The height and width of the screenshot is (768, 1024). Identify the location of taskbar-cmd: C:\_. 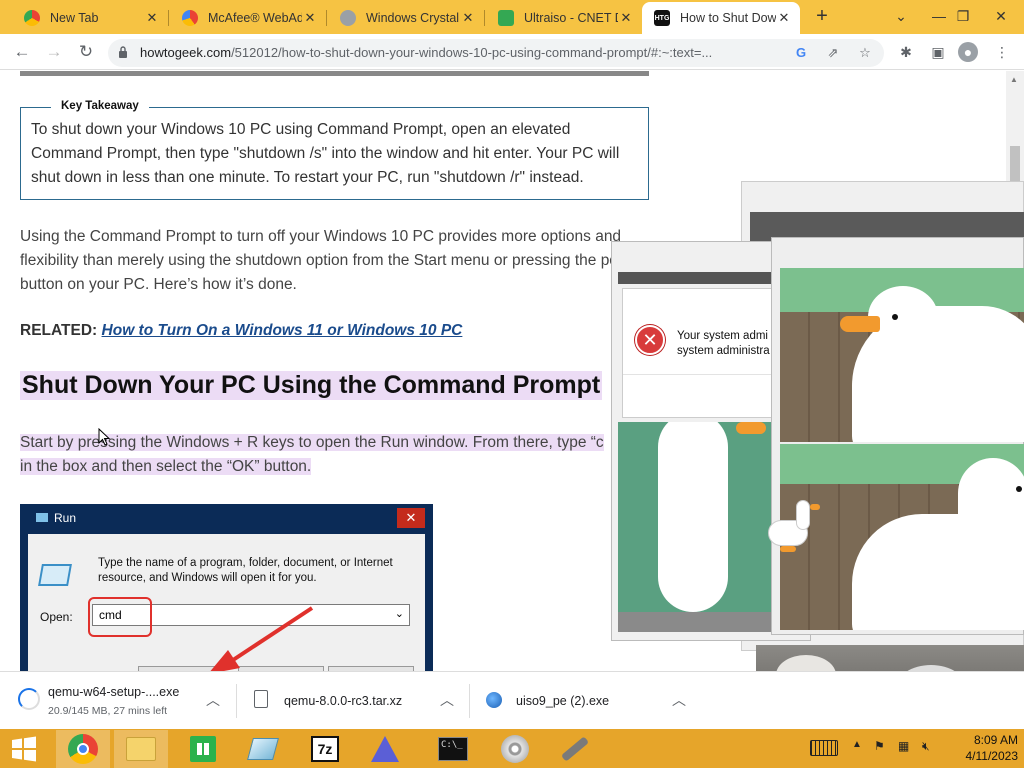
(453, 749).